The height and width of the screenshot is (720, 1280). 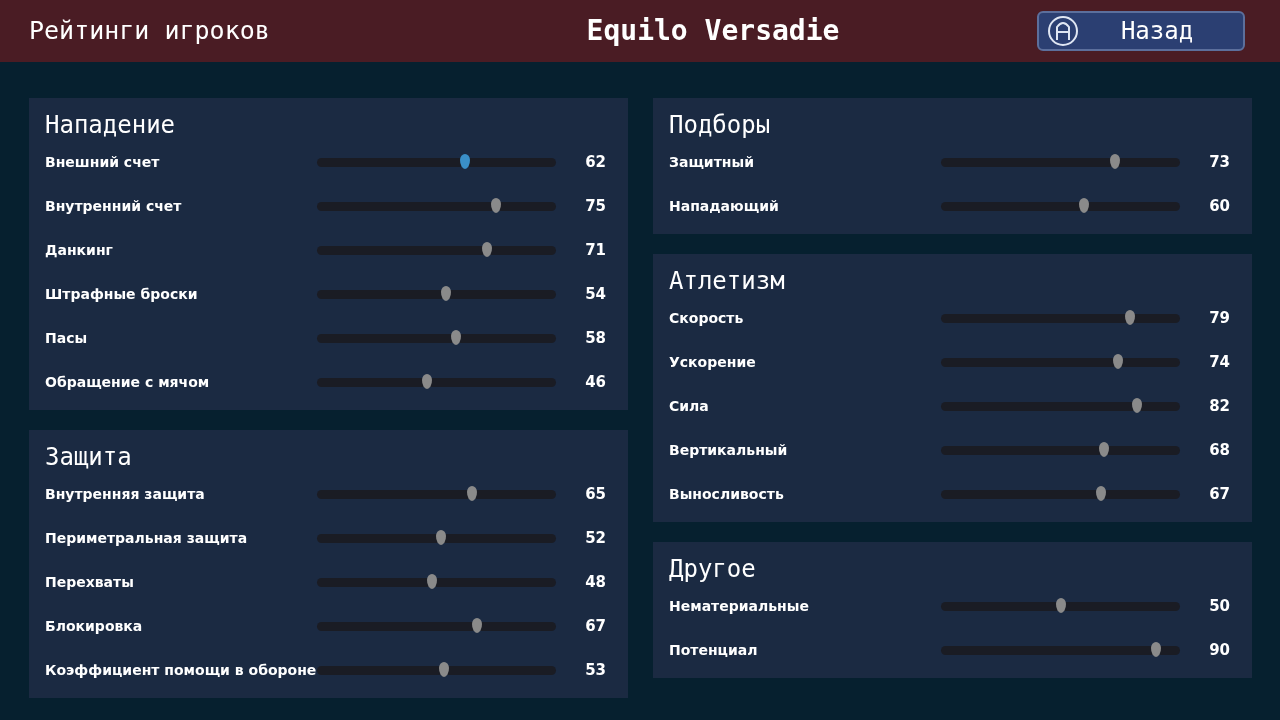 What do you see at coordinates (720, 125) in the screenshot?
I see `section-title: Подборы` at bounding box center [720, 125].